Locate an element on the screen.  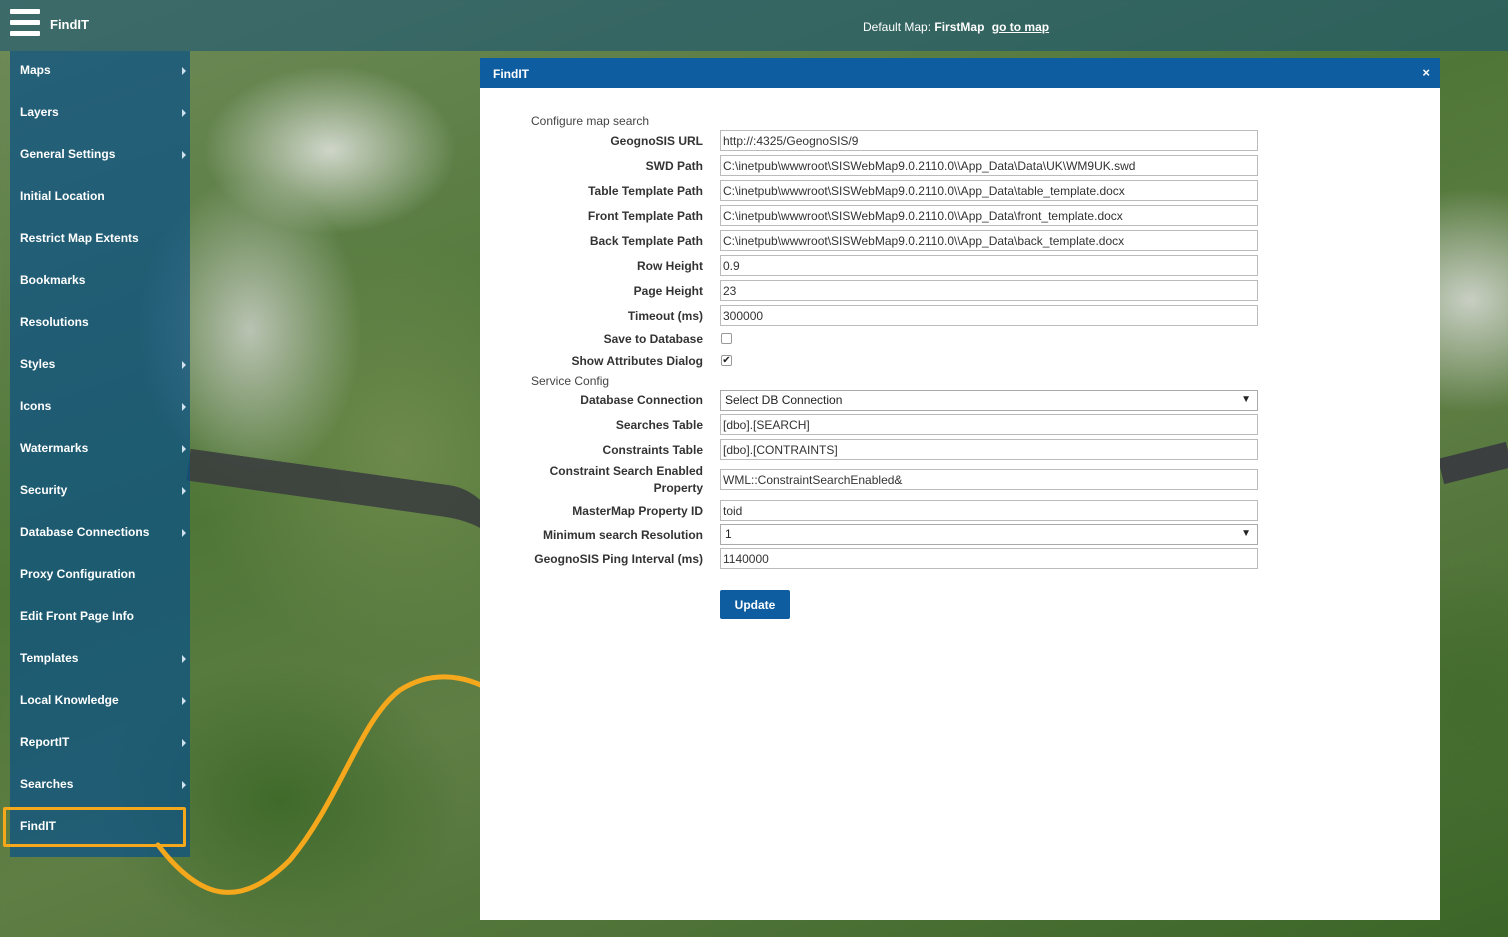
sidebar-item-initial-location: Initial Location is located at coordinates (100, 198).